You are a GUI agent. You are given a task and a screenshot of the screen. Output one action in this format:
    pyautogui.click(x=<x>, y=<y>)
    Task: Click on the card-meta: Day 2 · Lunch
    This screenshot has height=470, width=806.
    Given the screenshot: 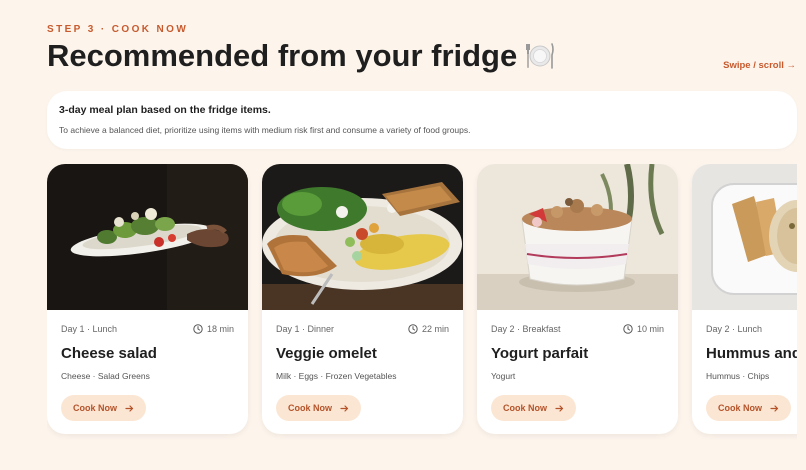 What is the action you would take?
    pyautogui.click(x=744, y=329)
    